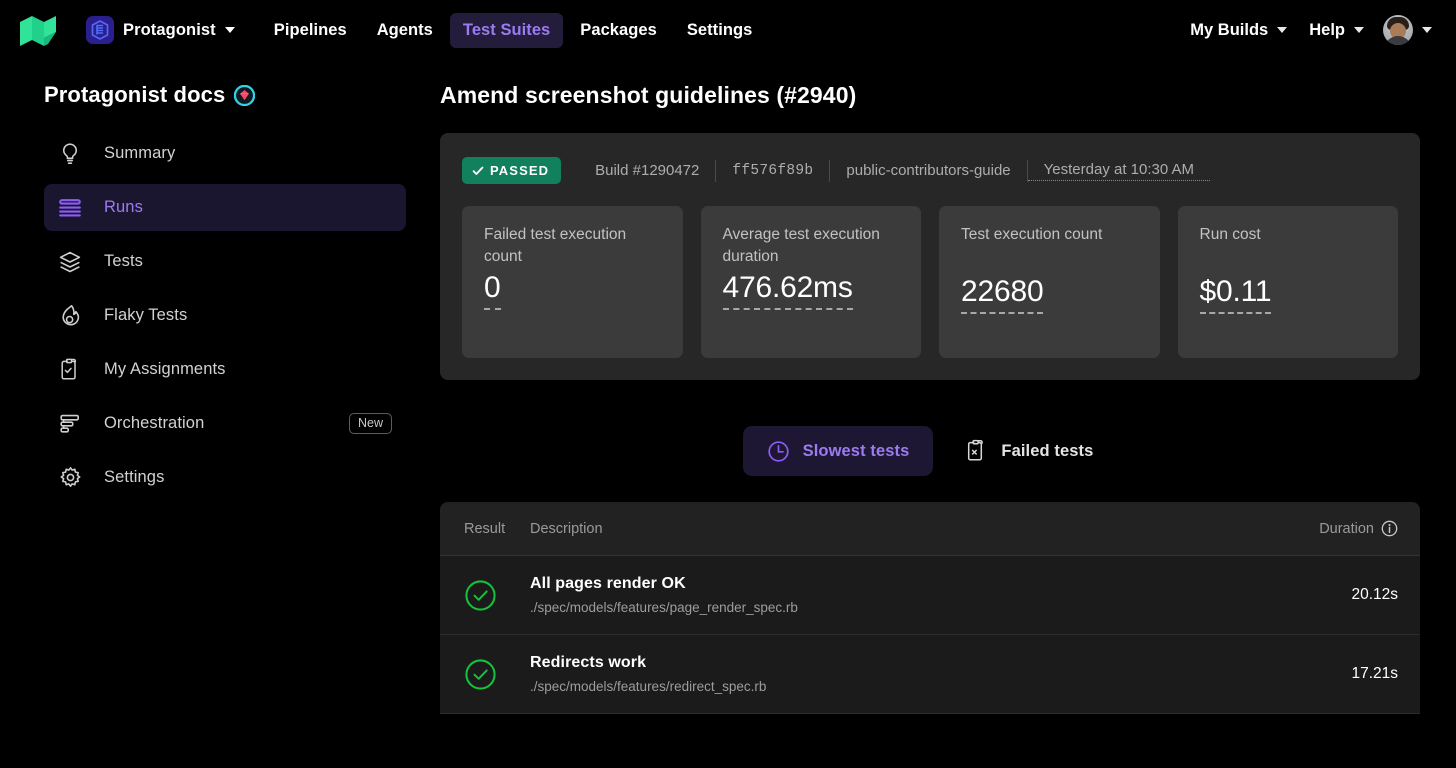  Describe the element at coordinates (1374, 594) in the screenshot. I see `row-duration: 20.12s` at that location.